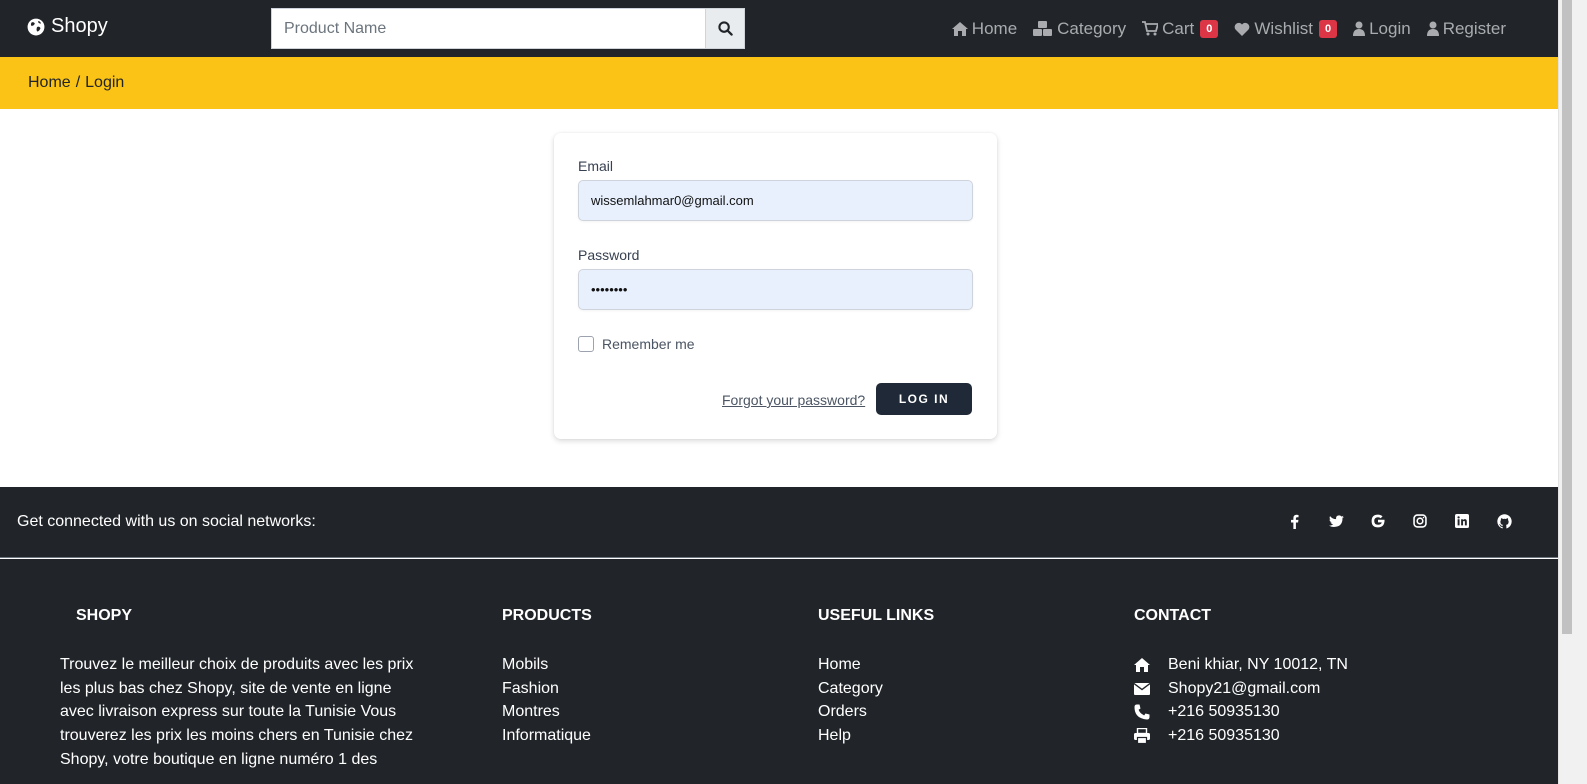 The image size is (1587, 784). Describe the element at coordinates (79, 26) in the screenshot. I see `brand-name: Shopy` at that location.